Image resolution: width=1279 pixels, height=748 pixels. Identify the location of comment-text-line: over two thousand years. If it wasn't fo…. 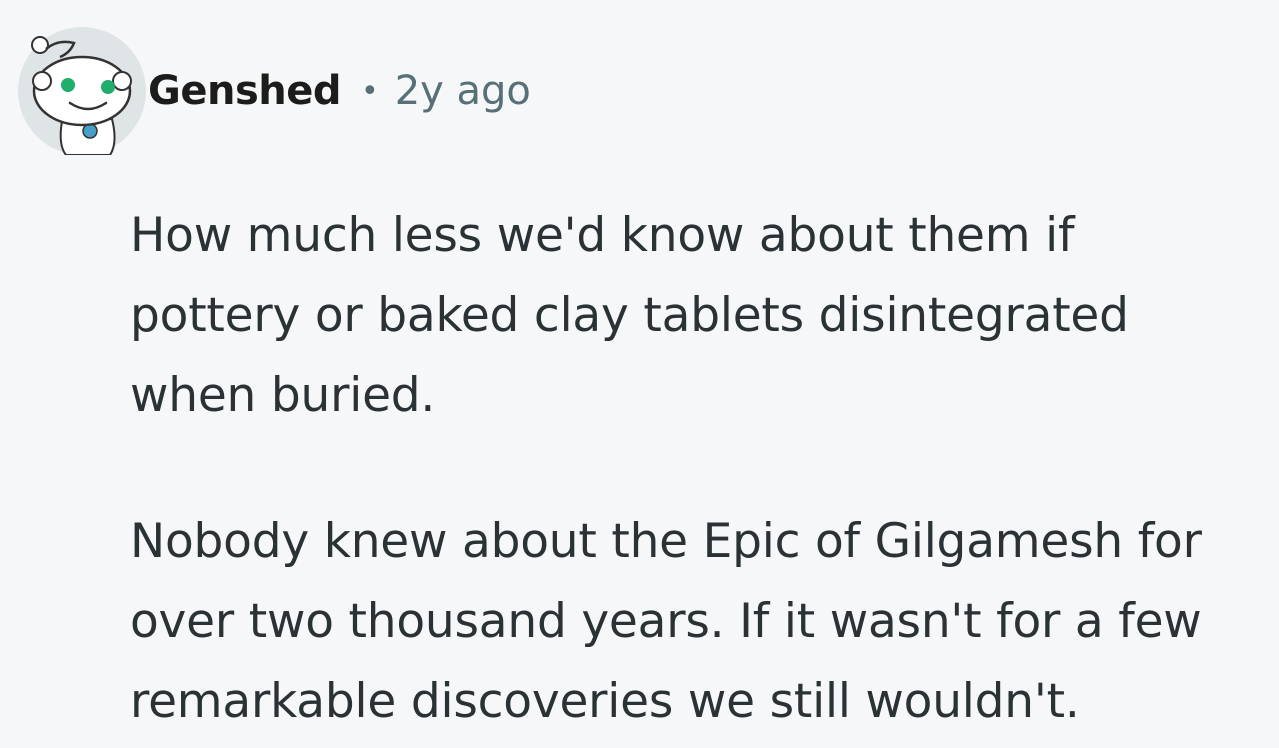
(666, 621).